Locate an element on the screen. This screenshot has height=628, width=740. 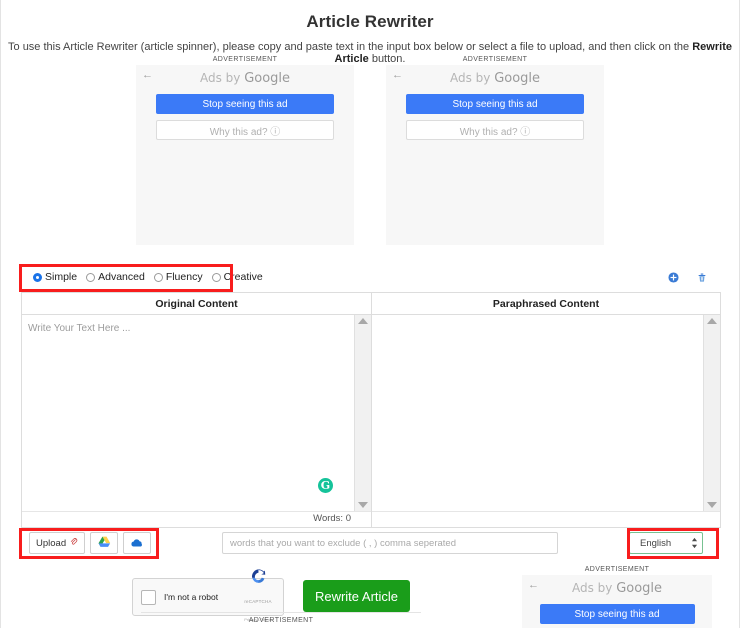
rewrite-article-button: Rewrite Article is located at coordinates (356, 596).